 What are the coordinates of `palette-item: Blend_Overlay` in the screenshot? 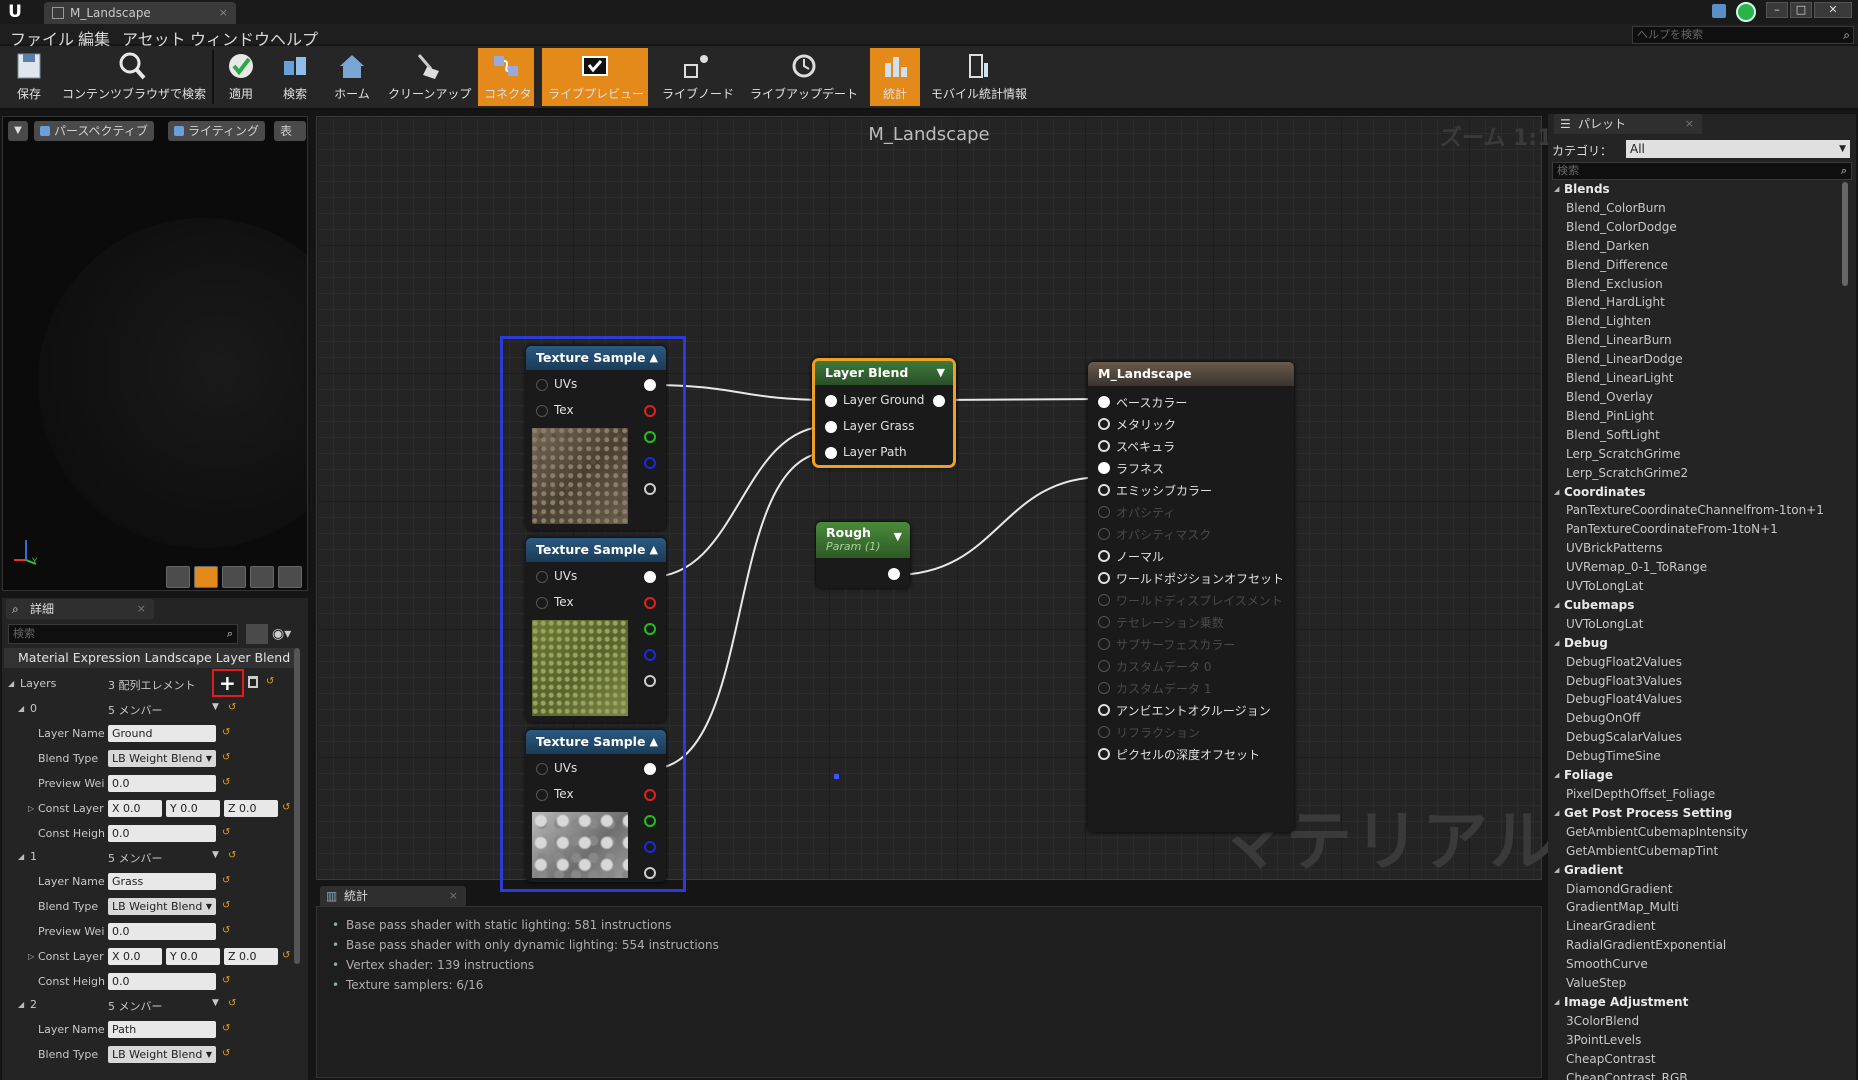 It's located at (1697, 397).